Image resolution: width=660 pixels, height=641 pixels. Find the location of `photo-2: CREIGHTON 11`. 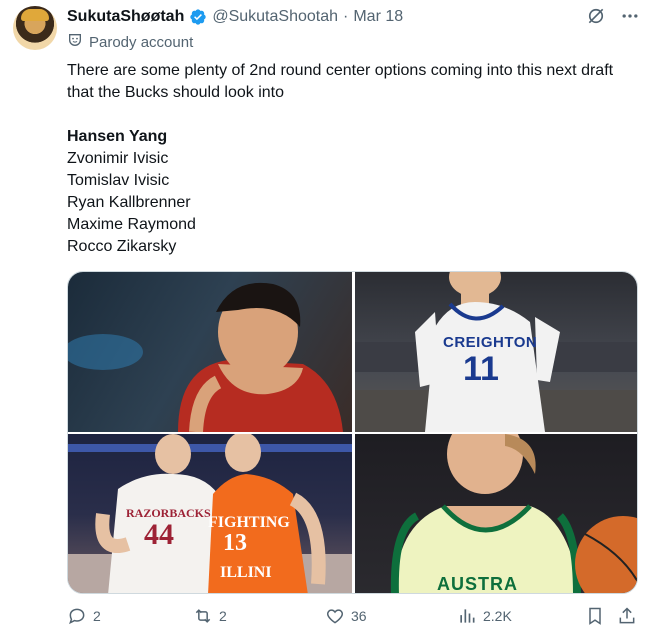

photo-2: CREIGHTON 11 is located at coordinates (496, 352).